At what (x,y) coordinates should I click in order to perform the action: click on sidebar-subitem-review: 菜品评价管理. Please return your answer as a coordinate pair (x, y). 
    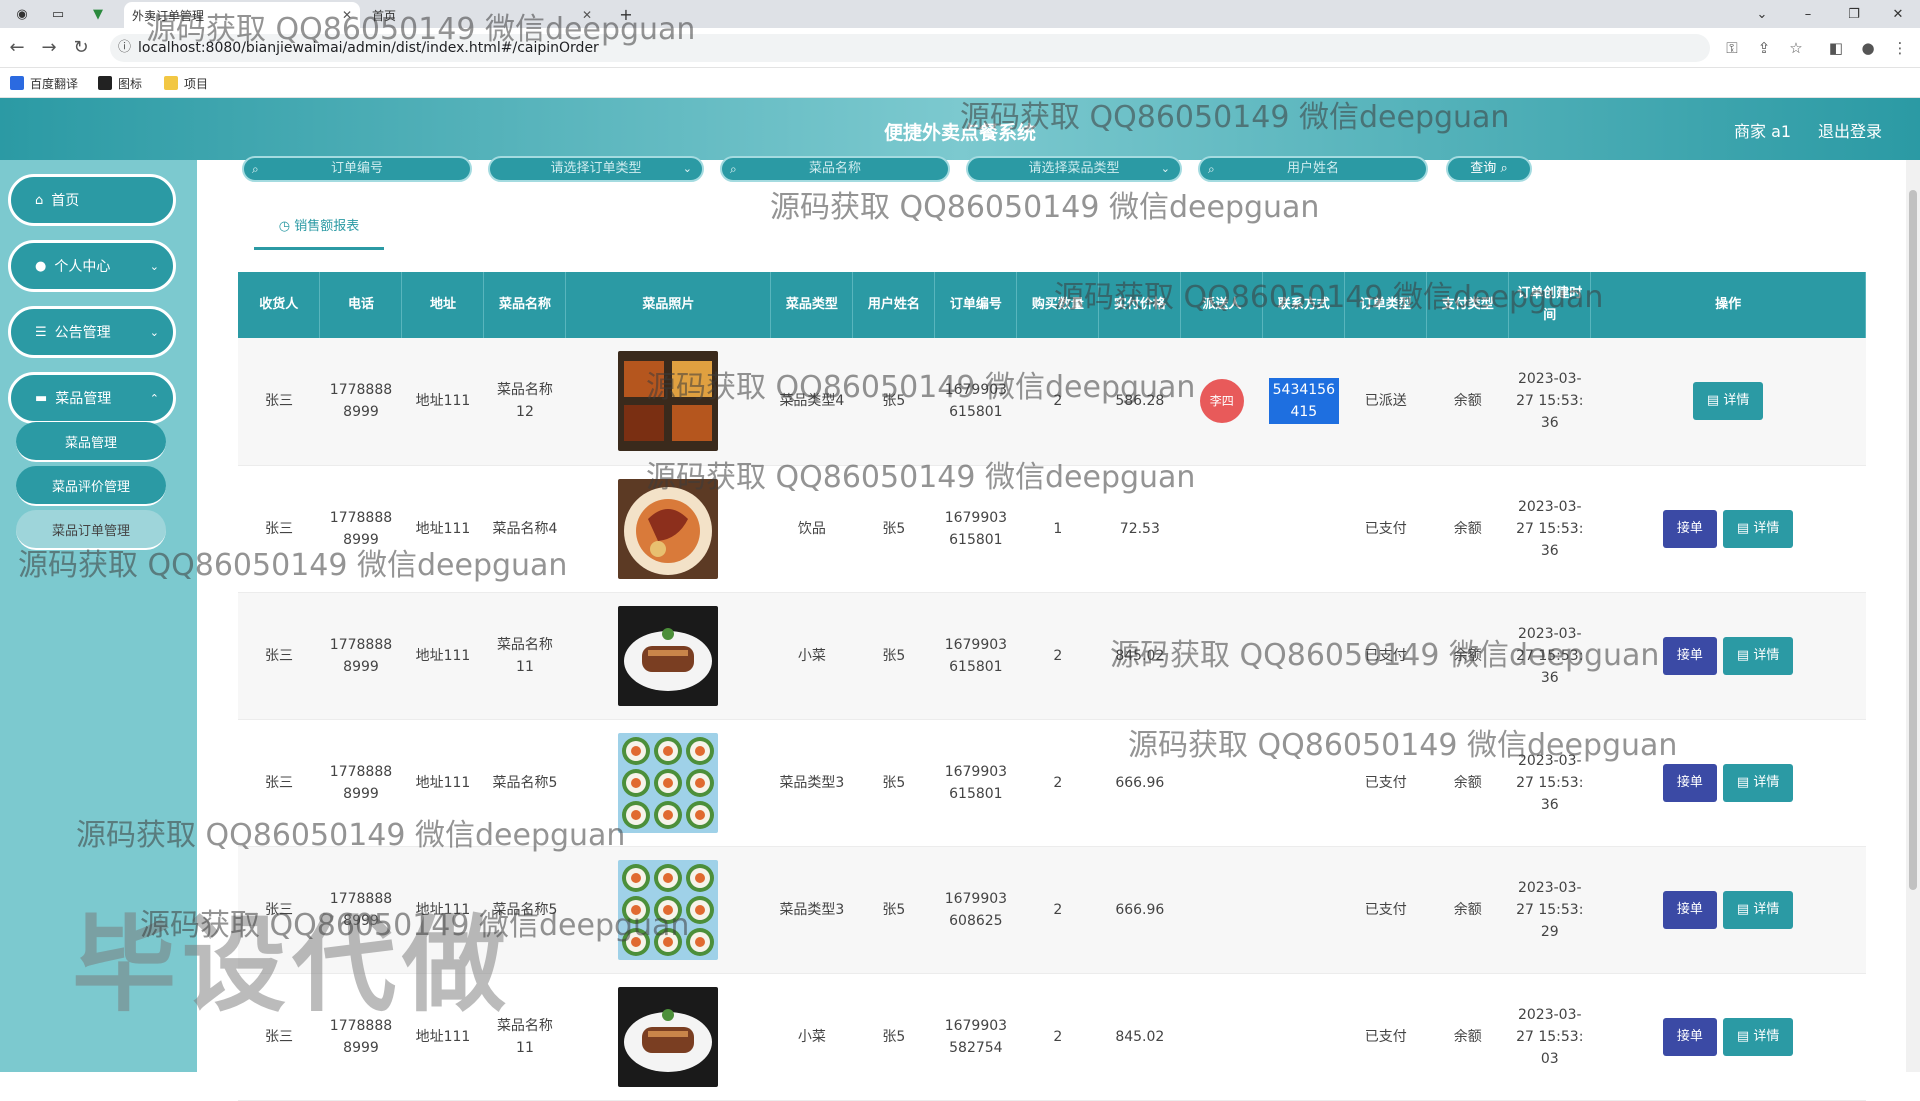
    Looking at the image, I should click on (91, 486).